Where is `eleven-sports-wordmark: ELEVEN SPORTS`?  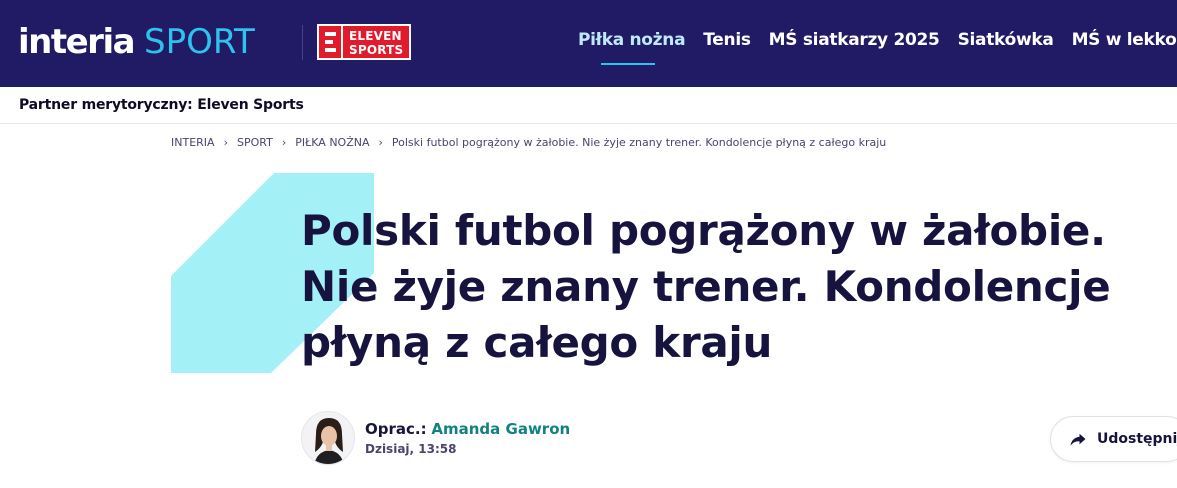 eleven-sports-wordmark: ELEVEN SPORTS is located at coordinates (377, 42).